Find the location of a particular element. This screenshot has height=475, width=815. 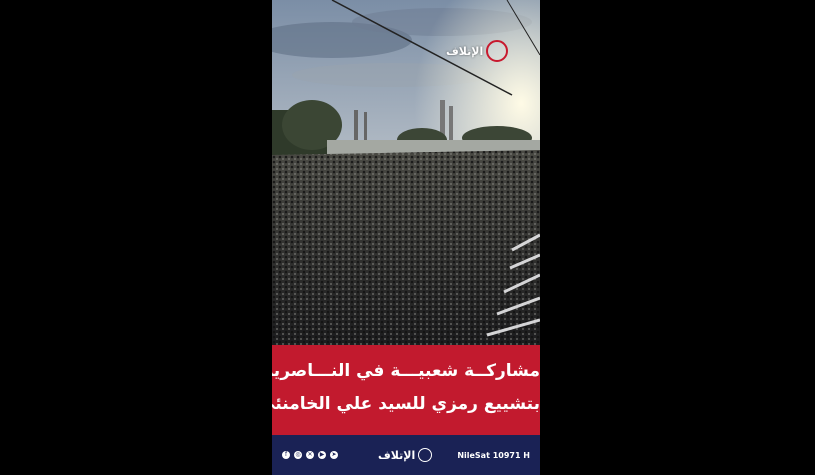

instagram-icon: ◎ is located at coordinates (298, 455).